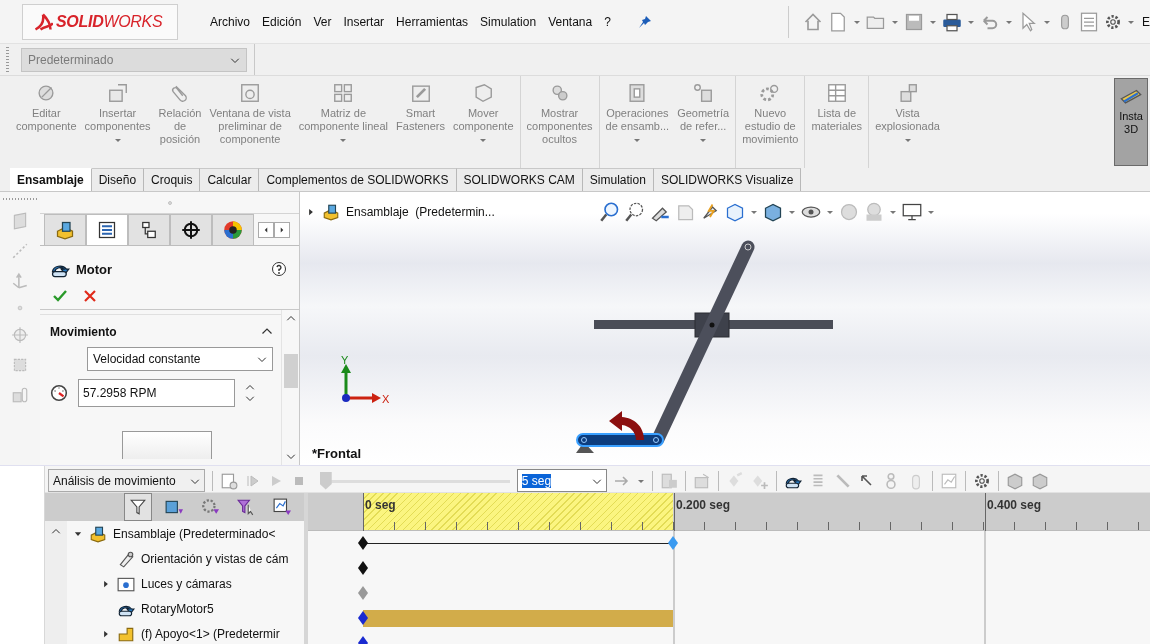 Image resolution: width=1150 pixels, height=644 pixels. I want to click on filter-button, so click(138, 507).